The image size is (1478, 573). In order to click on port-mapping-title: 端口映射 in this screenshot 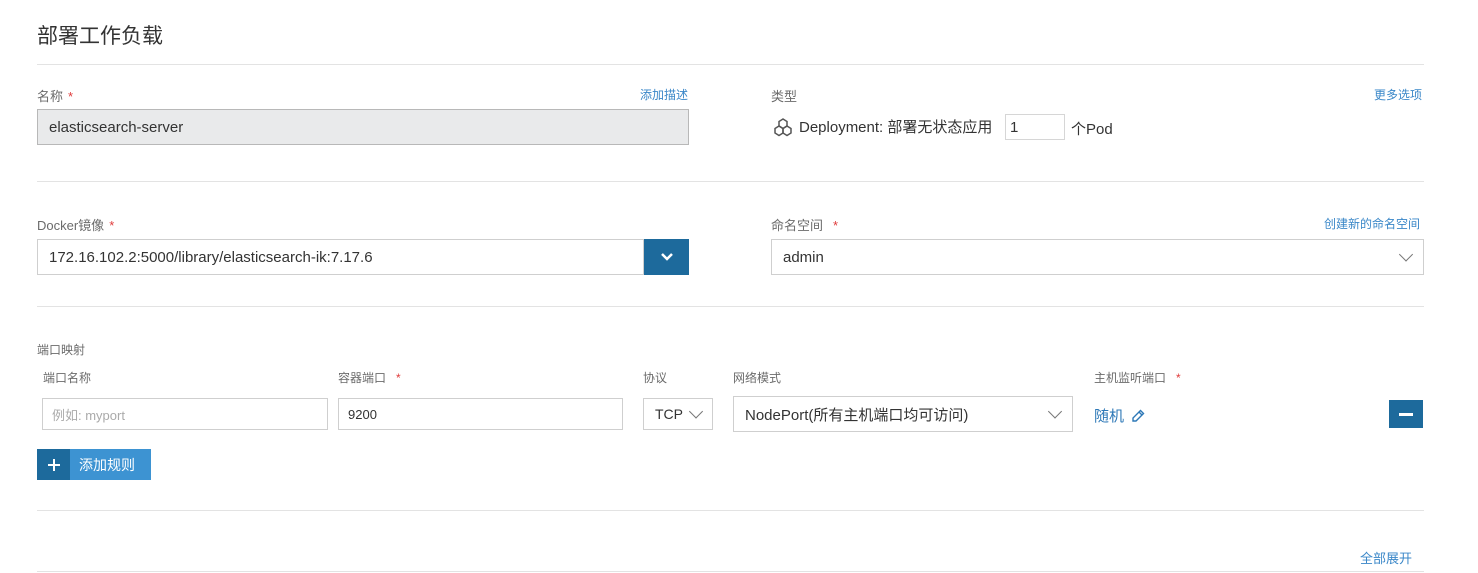, I will do `click(61, 350)`.